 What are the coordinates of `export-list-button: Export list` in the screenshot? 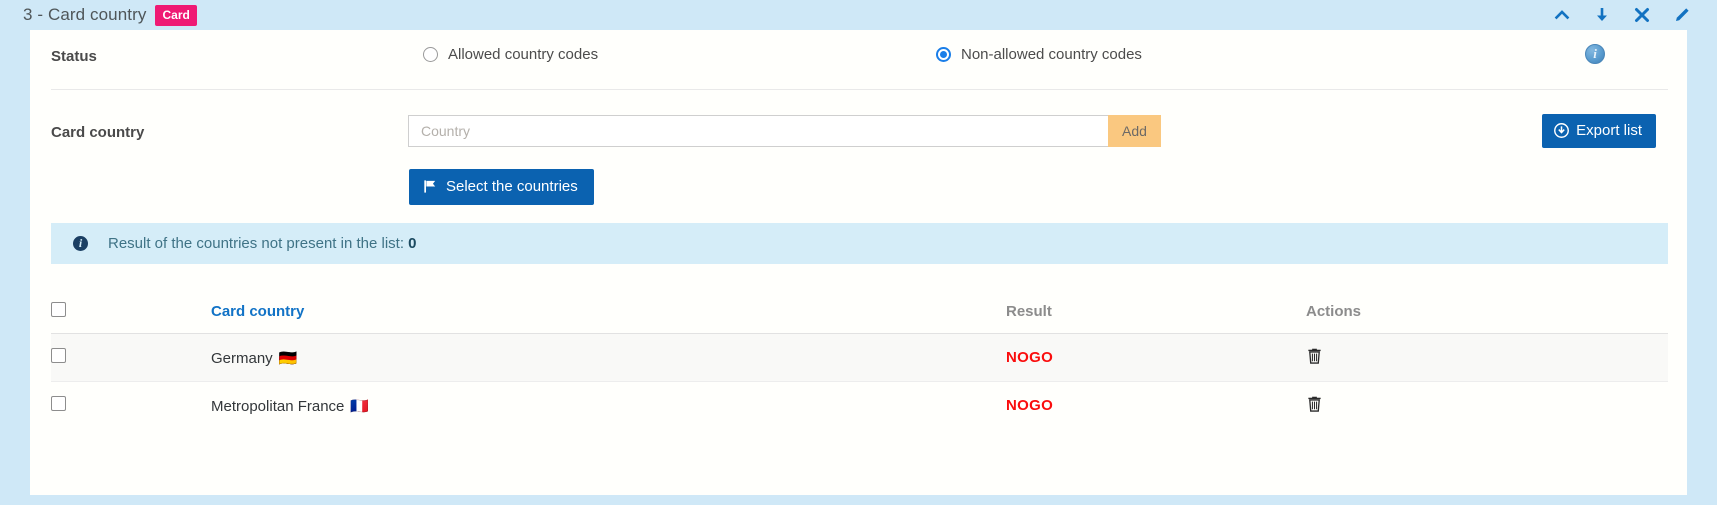 It's located at (1599, 131).